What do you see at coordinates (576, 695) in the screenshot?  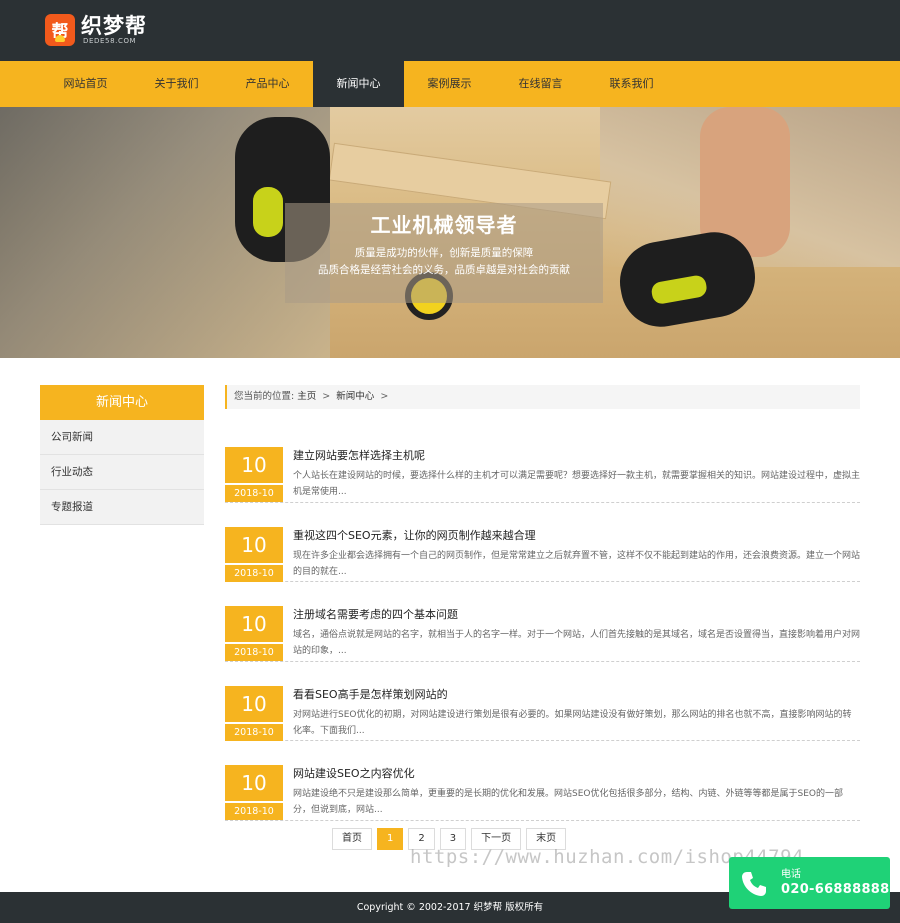 I see `news-title-link: 看看SEO高手是怎样策划网站的` at bounding box center [576, 695].